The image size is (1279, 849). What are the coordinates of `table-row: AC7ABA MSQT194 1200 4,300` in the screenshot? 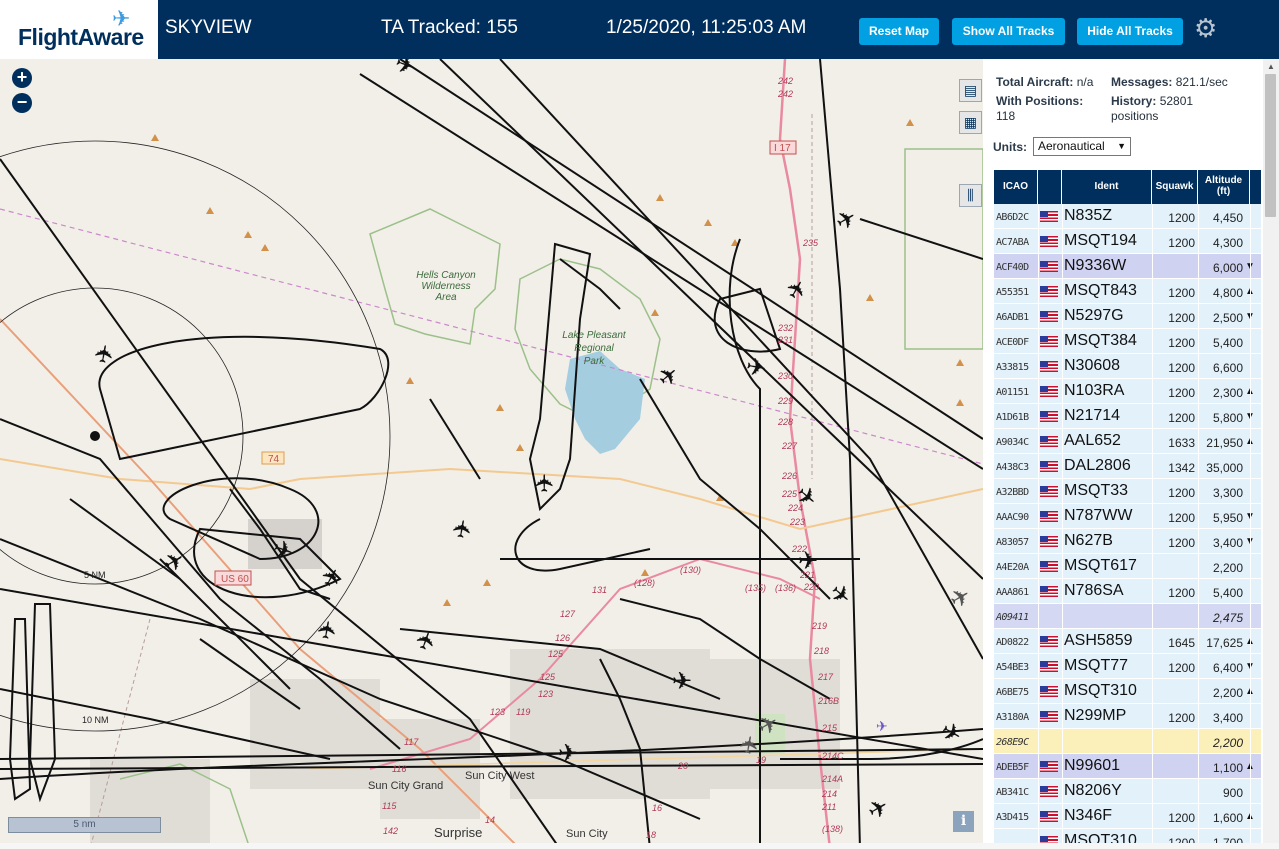 It's located at (1127, 241).